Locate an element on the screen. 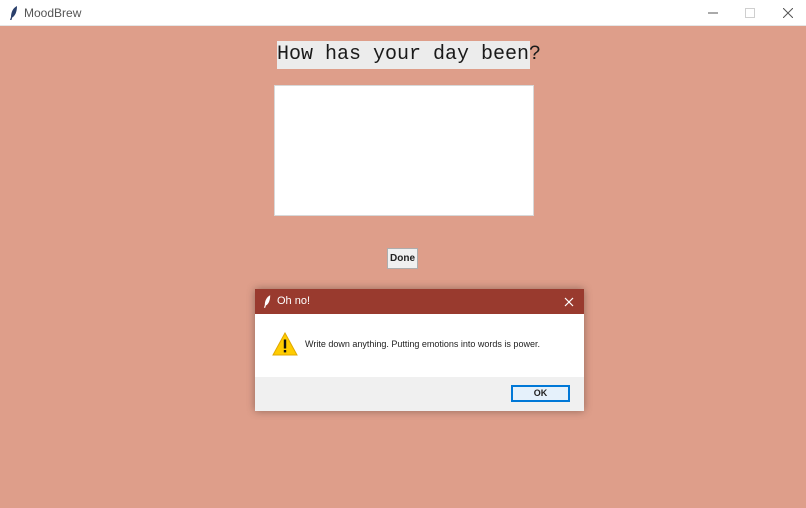 This screenshot has width=806, height=508. dialog-title-bar: Oh no! is located at coordinates (419, 301).